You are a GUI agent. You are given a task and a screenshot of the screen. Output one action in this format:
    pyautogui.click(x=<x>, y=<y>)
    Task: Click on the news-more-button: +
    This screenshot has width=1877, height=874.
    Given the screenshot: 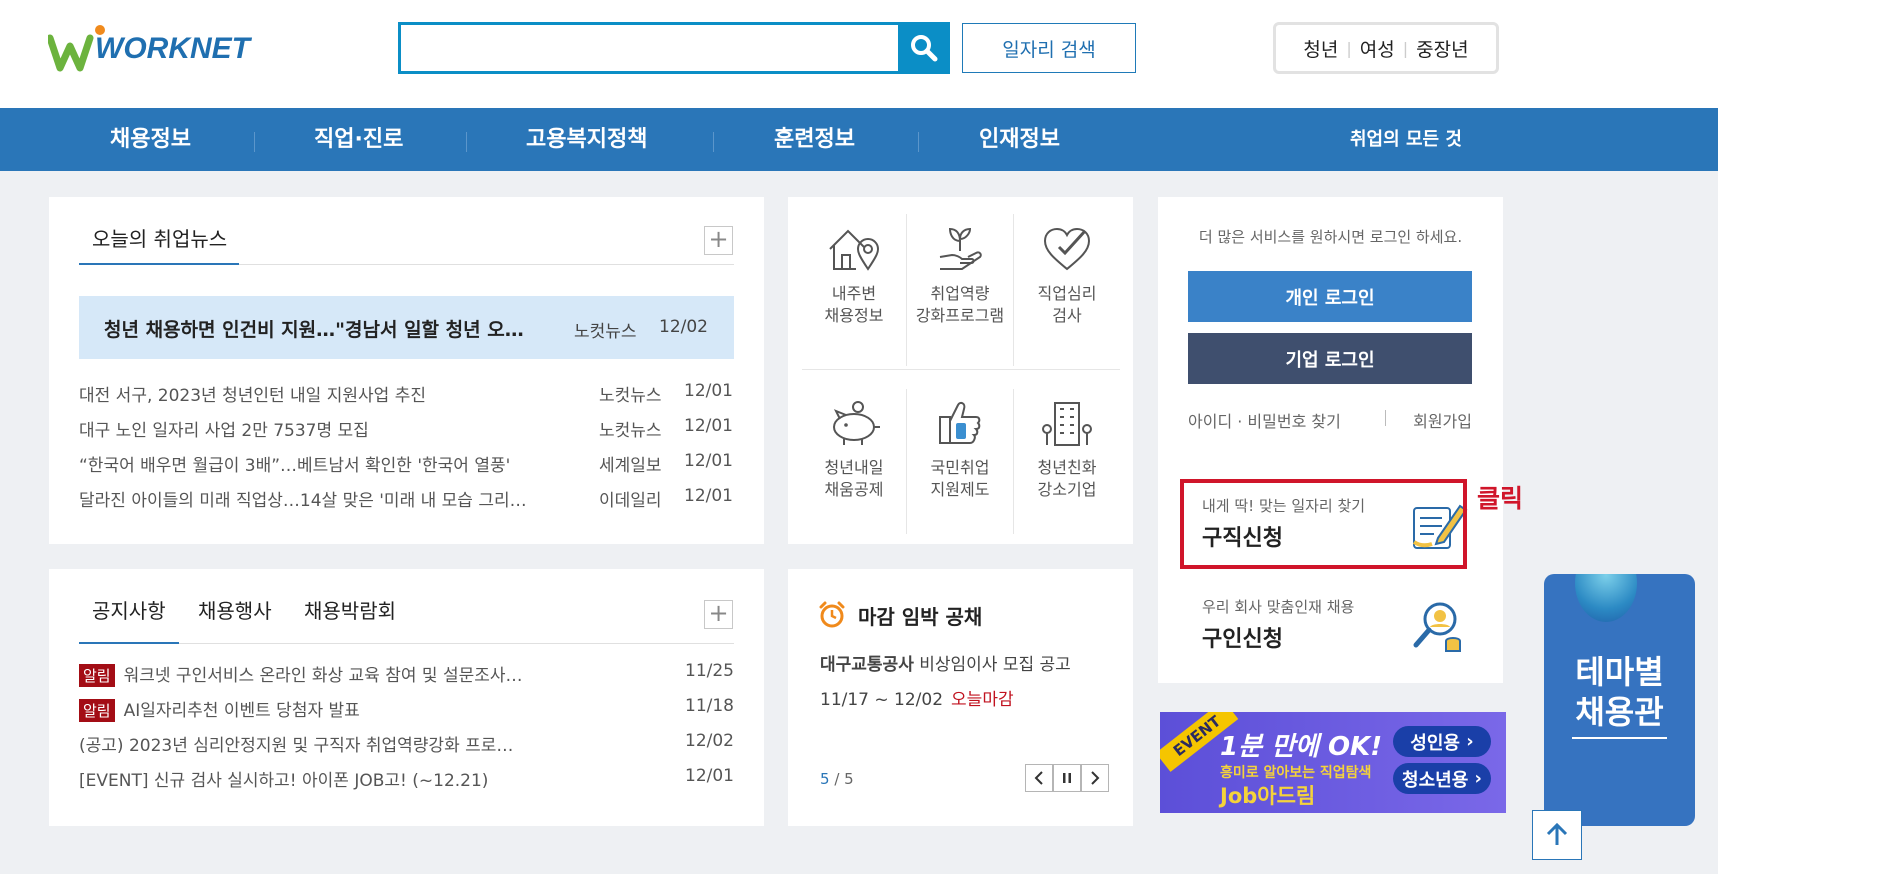 What is the action you would take?
    pyautogui.click(x=718, y=240)
    